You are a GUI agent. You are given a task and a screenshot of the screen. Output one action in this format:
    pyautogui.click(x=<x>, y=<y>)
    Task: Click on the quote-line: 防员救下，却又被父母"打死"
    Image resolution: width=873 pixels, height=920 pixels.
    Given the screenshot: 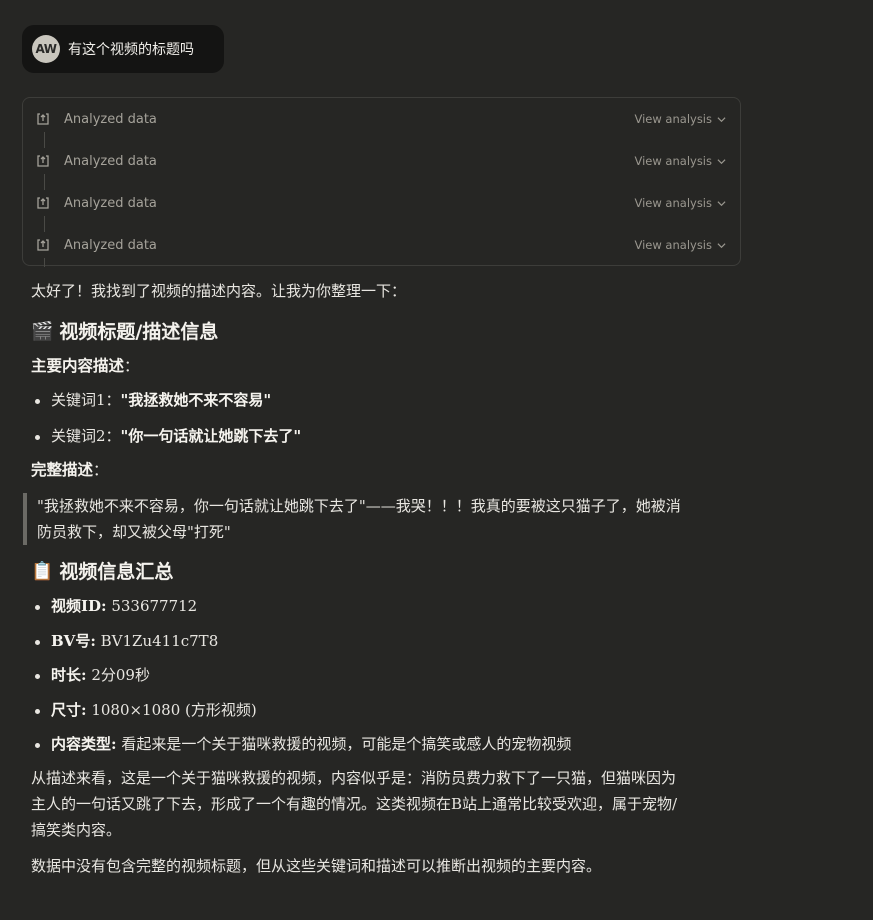 What is the action you would take?
    pyautogui.click(x=134, y=532)
    